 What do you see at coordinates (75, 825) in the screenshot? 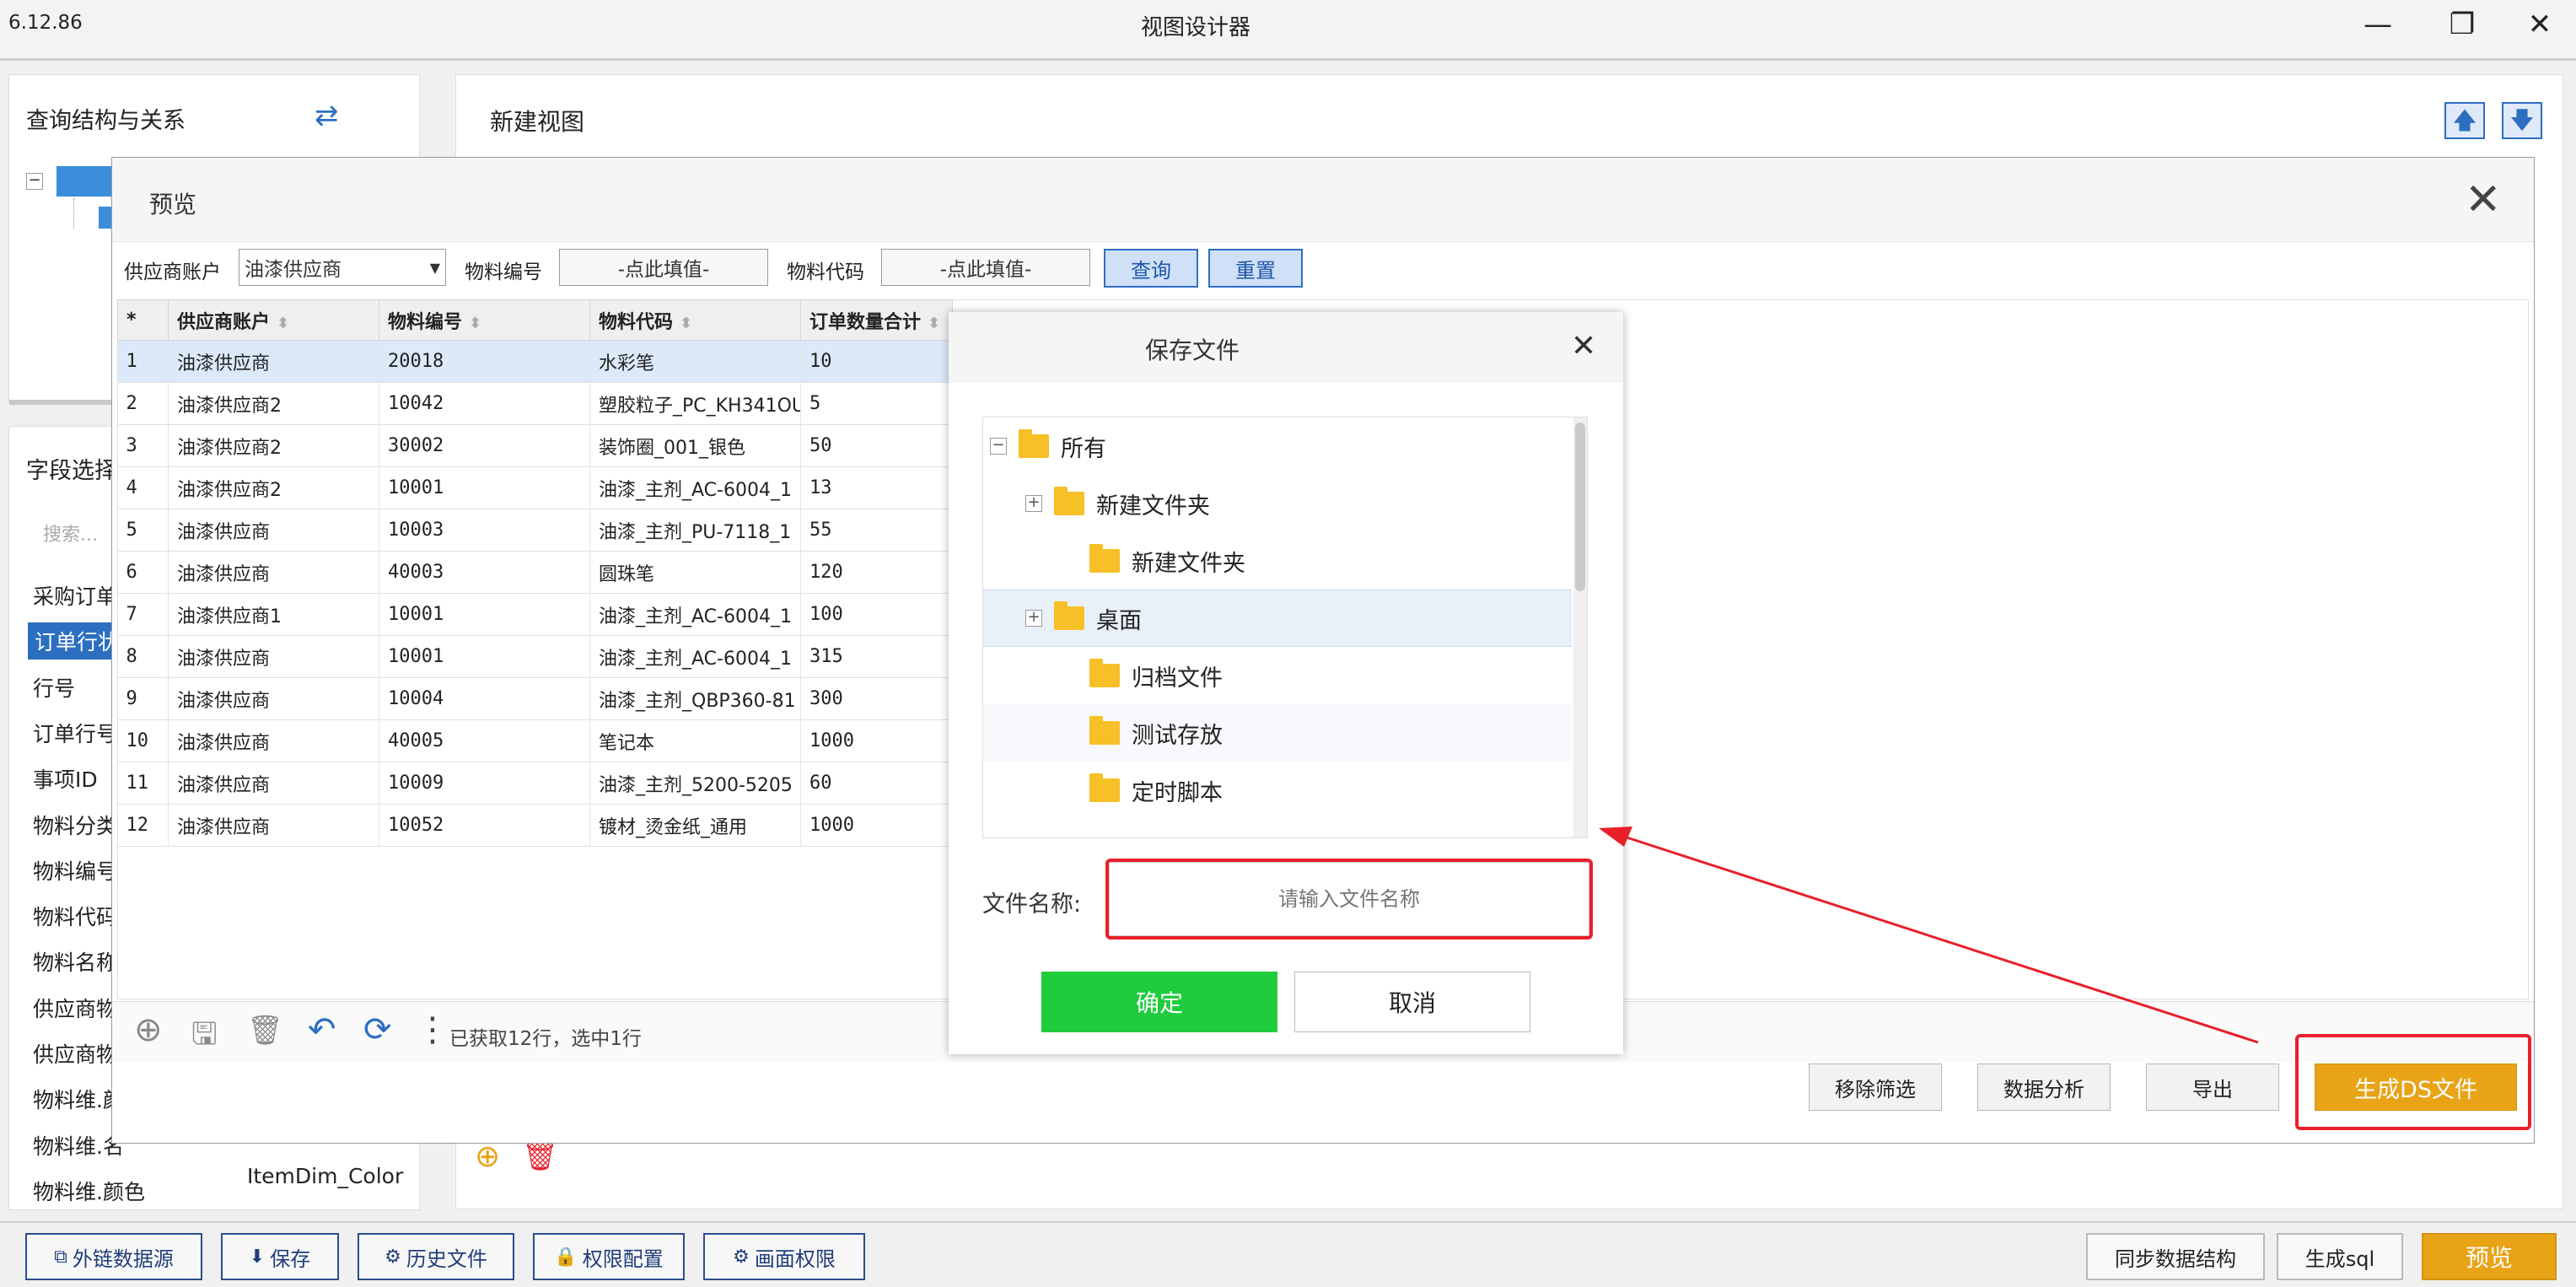
I see `field-item: 物料分类` at bounding box center [75, 825].